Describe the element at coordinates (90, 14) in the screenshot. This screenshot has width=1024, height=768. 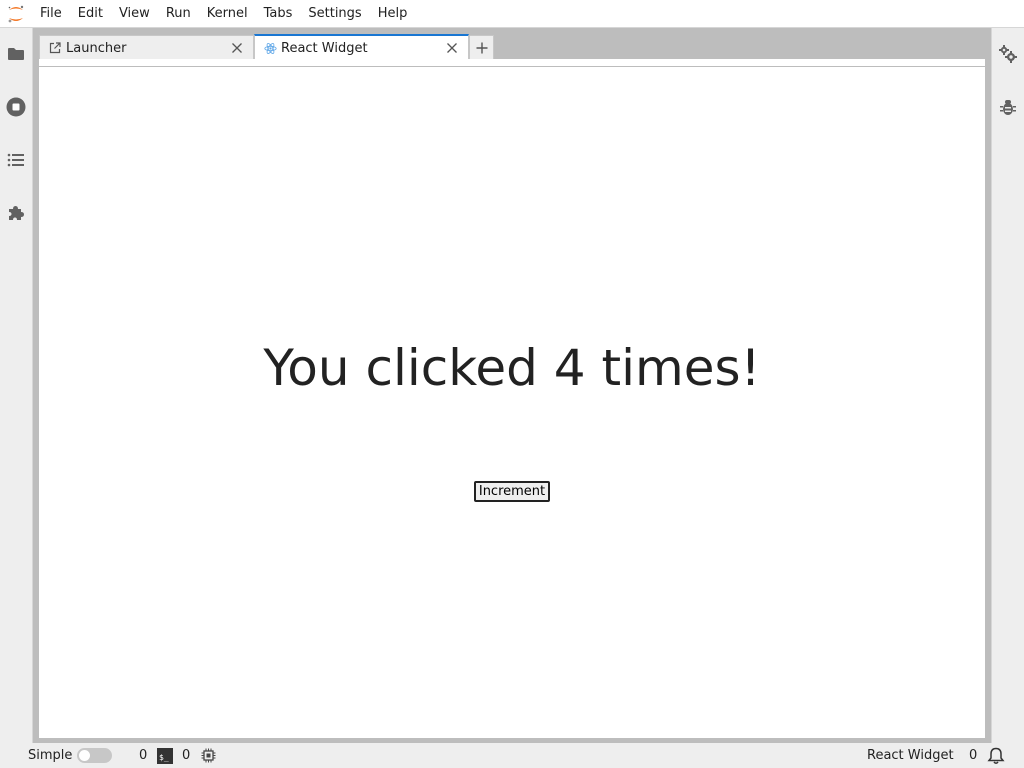
I see `menu-edit: Edit` at that location.